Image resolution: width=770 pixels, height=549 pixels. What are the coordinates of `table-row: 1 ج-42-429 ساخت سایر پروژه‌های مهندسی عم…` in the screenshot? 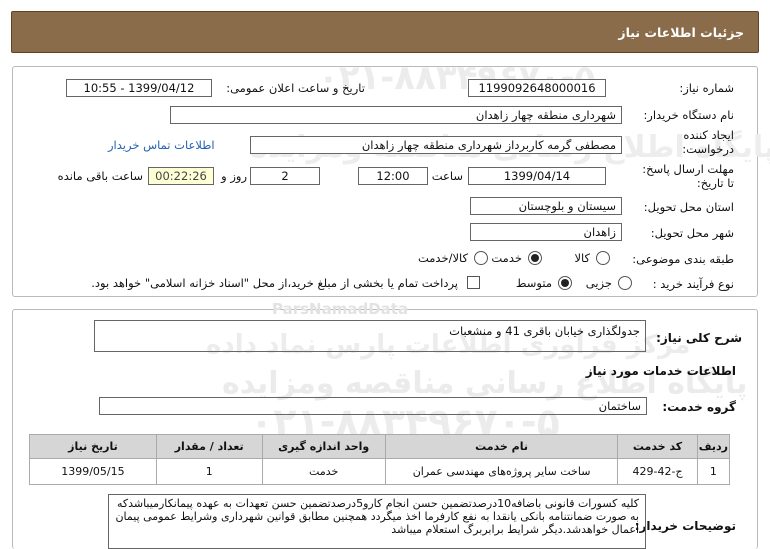 It's located at (380, 471).